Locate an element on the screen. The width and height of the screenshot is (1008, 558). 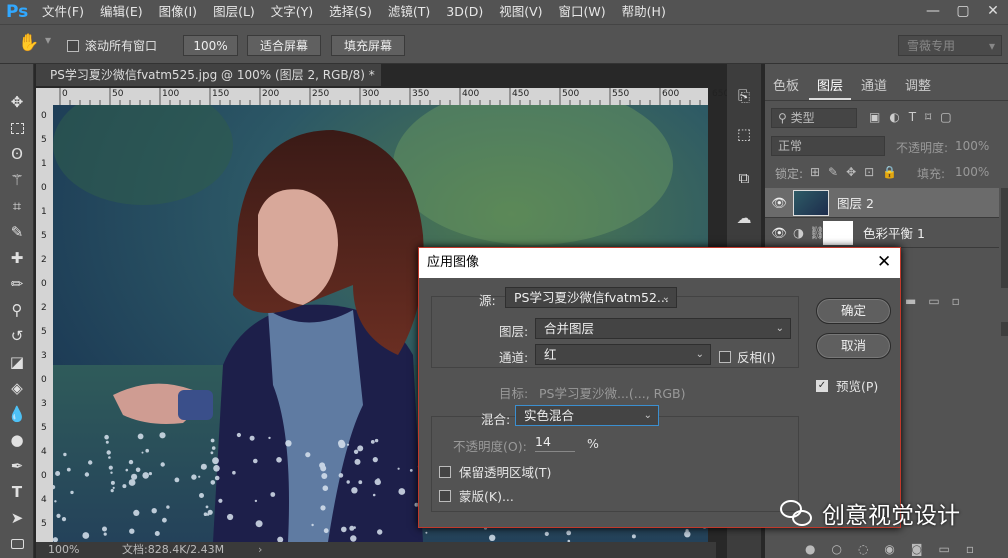
eyedropper-tool-icon: ✎ is located at coordinates (17, 232).